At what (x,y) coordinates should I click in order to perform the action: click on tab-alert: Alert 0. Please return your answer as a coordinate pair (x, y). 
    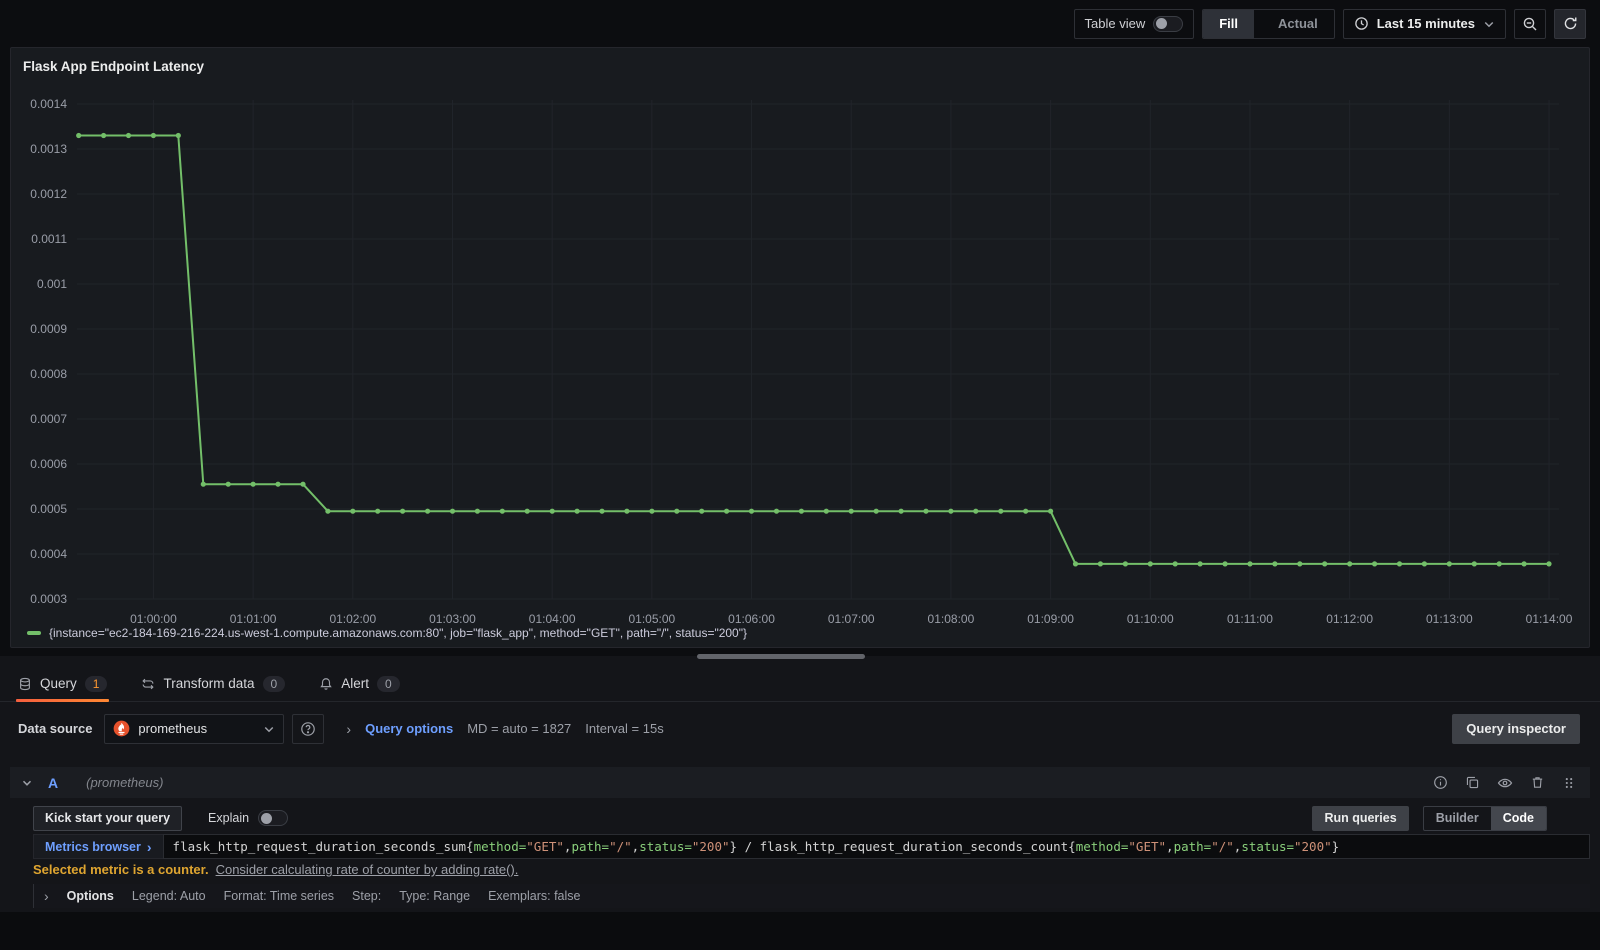
    Looking at the image, I should click on (359, 684).